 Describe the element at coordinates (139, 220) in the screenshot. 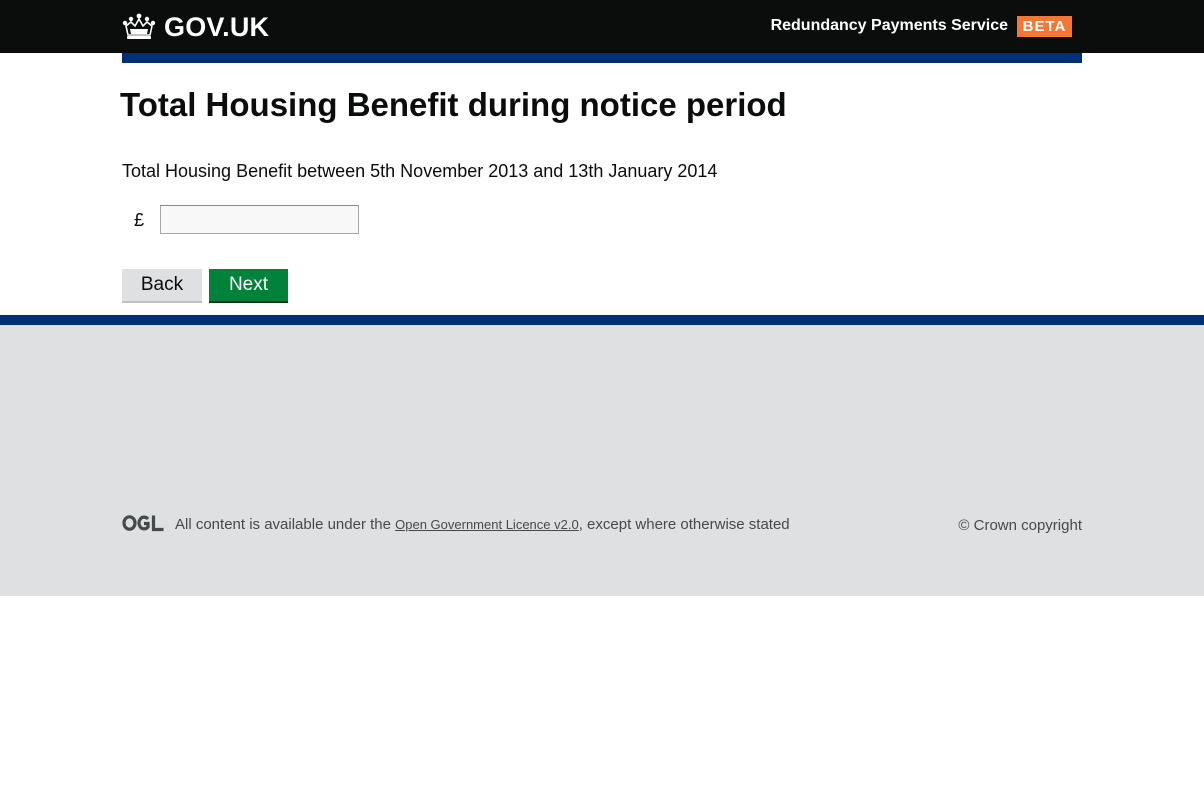

I see `currency-symbol: £` at that location.